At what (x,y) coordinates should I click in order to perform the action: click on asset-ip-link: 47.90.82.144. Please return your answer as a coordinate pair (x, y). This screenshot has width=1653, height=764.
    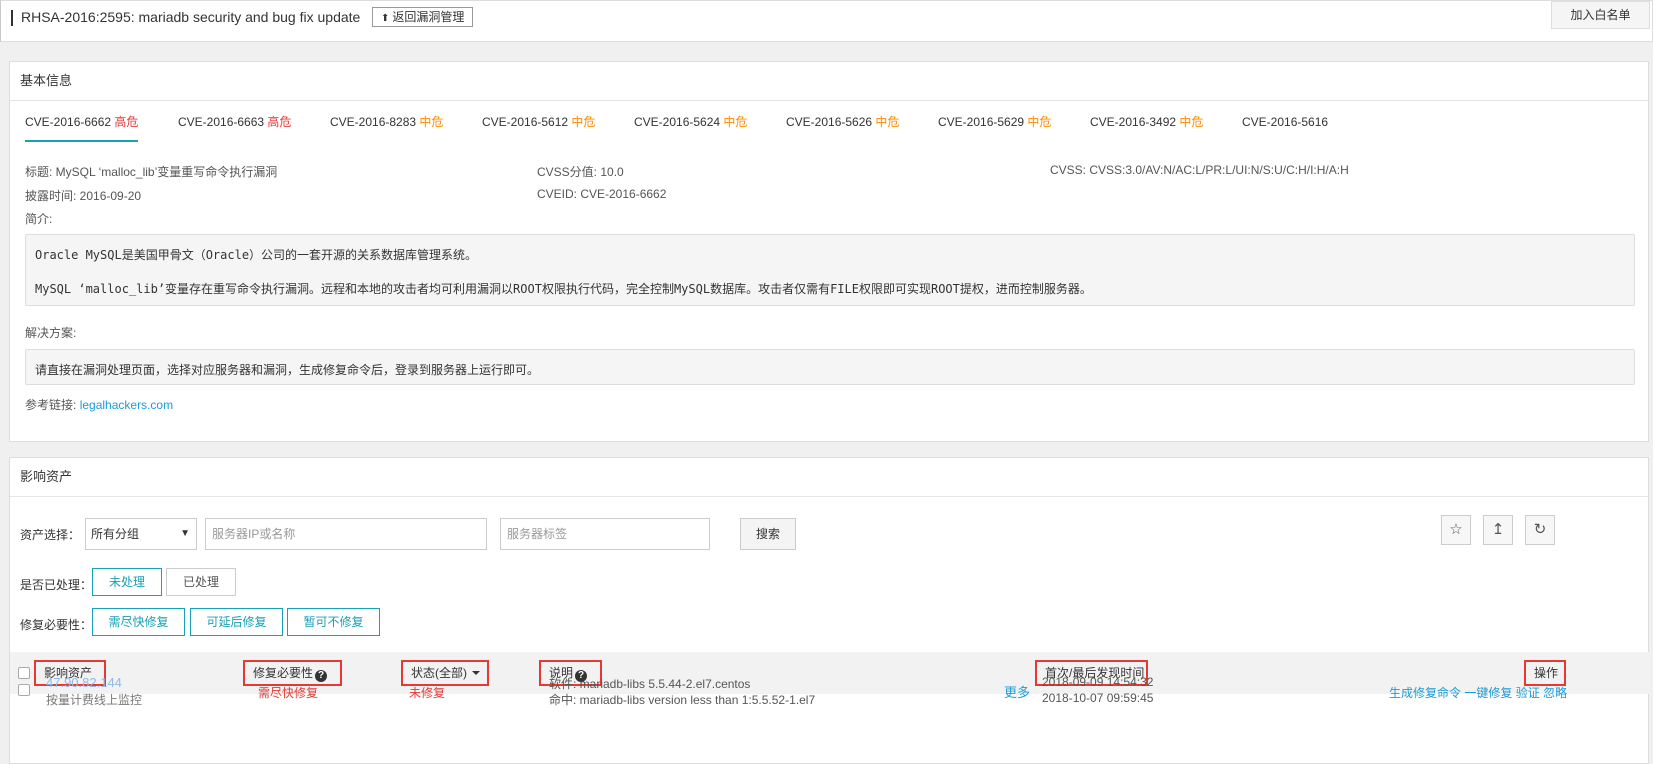
    Looking at the image, I should click on (84, 682).